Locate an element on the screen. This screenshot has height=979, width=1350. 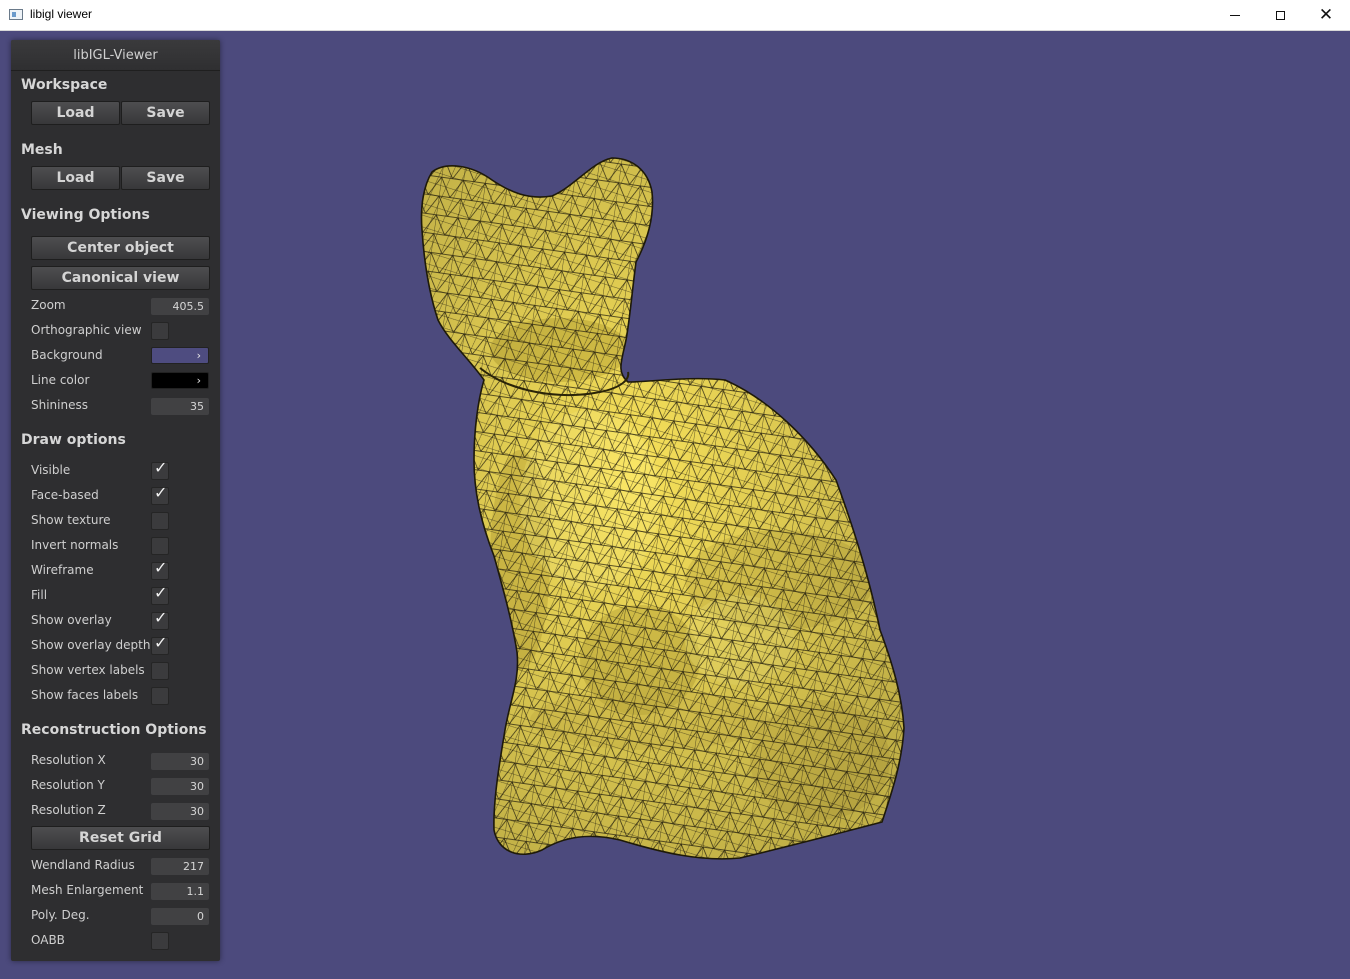
show-faces-labels-label: Show faces labels is located at coordinates (85, 695).